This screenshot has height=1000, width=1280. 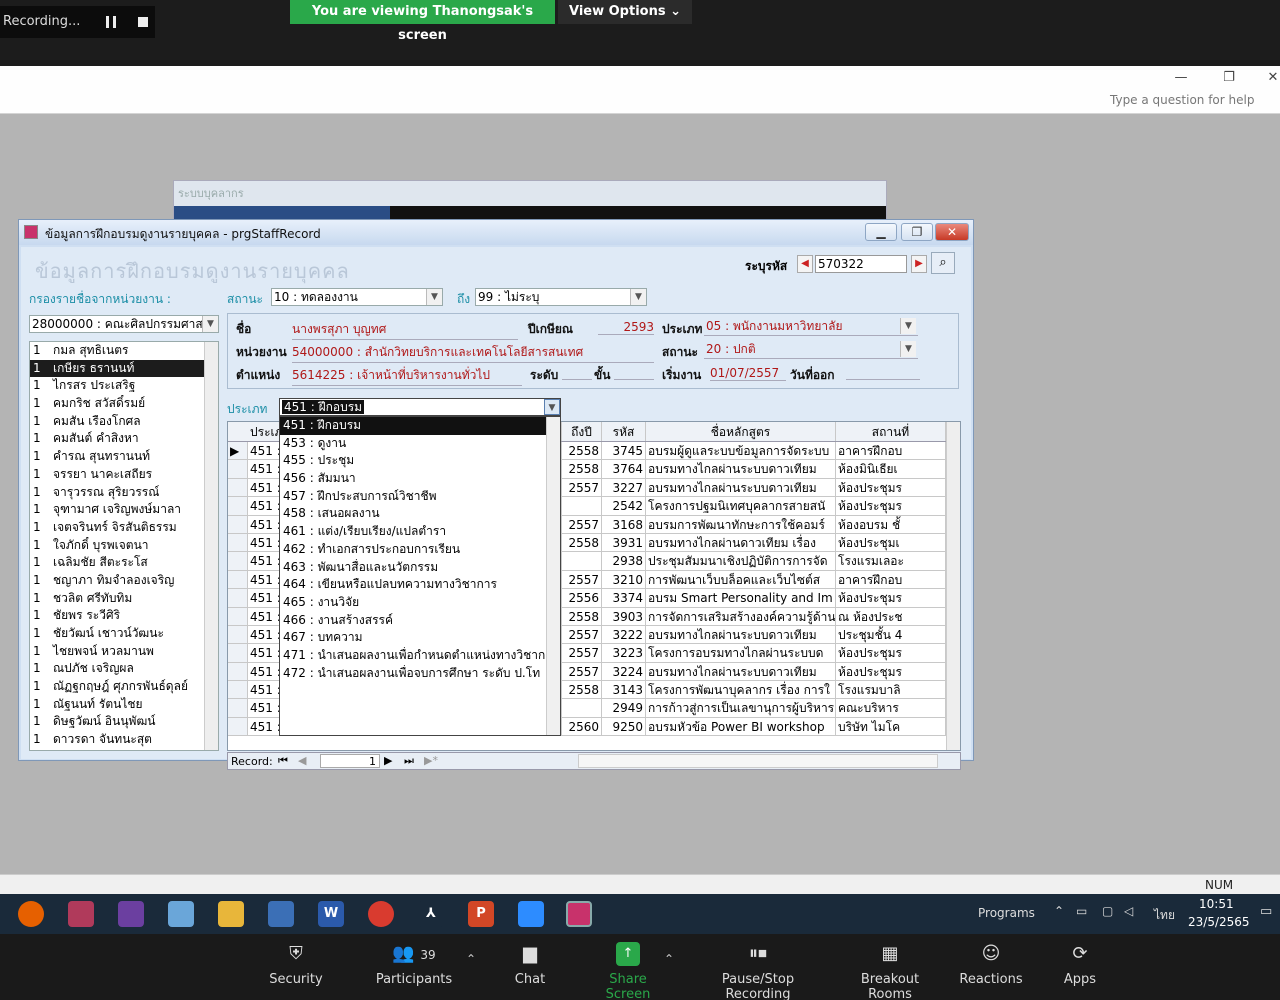 I want to click on dropdown-option: 466 : งานสร้างสรรค์, so click(x=420, y=621).